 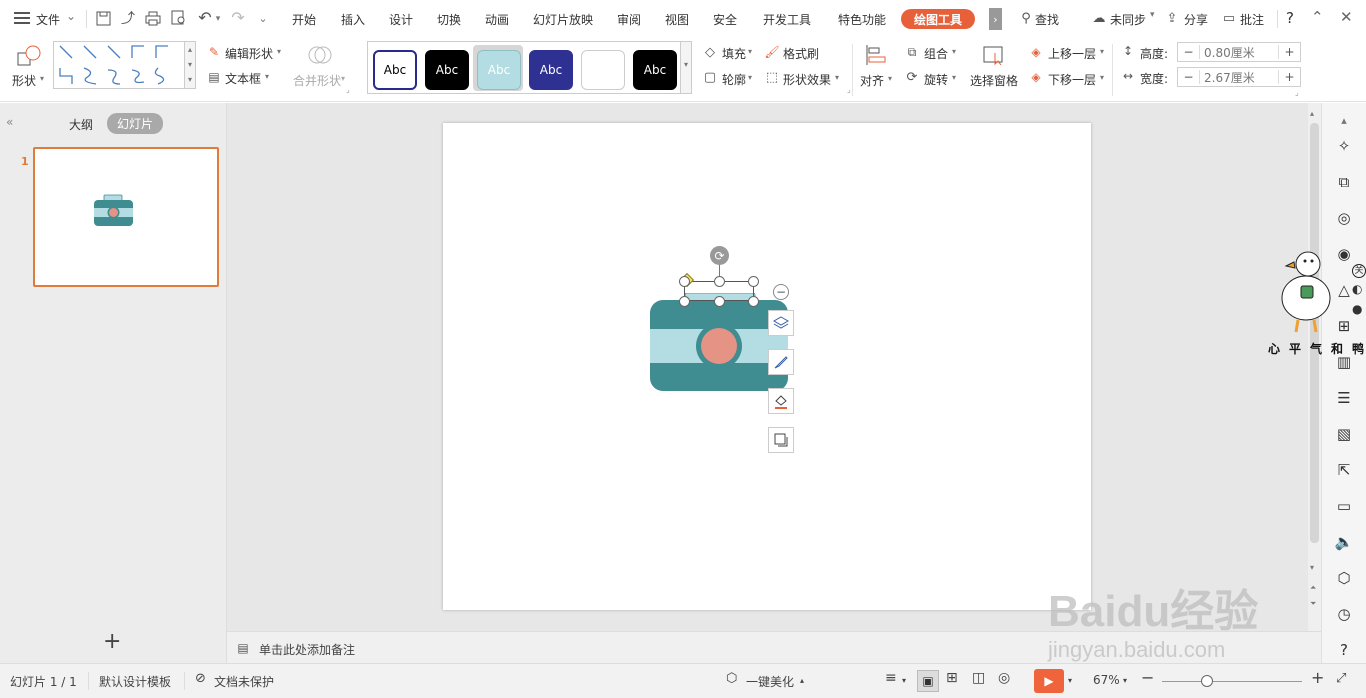 What do you see at coordinates (734, 53) in the screenshot?
I see `fill-button: 填充` at bounding box center [734, 53].